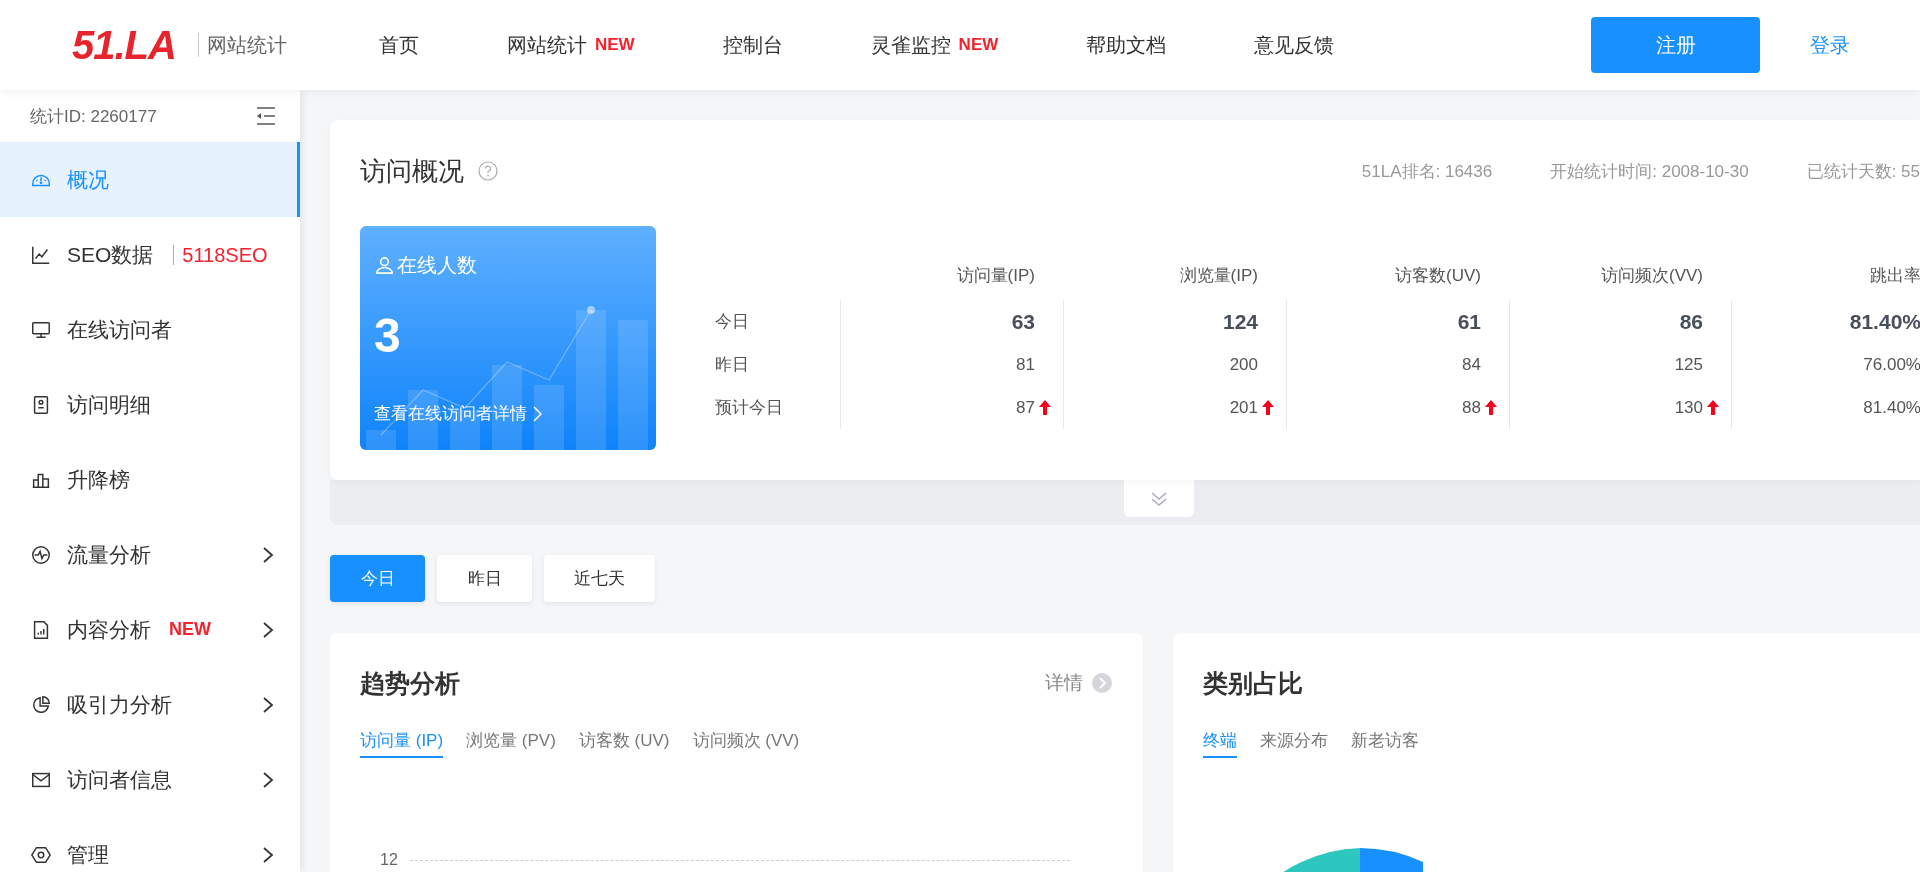 The height and width of the screenshot is (872, 1920). What do you see at coordinates (93, 116) in the screenshot?
I see `site-id: 统计ID: 2260177` at bounding box center [93, 116].